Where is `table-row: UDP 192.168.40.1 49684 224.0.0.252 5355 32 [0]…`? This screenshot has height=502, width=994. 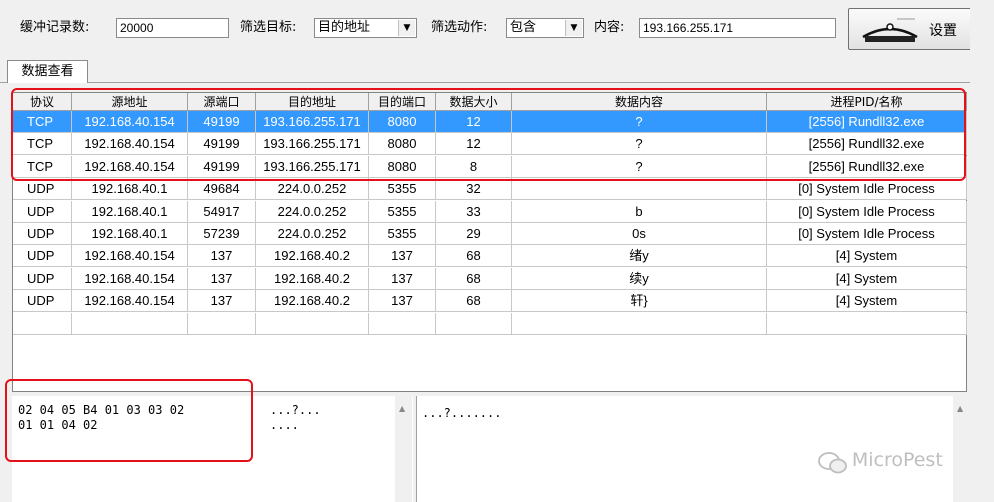
table-row: UDP 192.168.40.1 49684 224.0.0.252 5355 32 [0]… is located at coordinates (490, 189).